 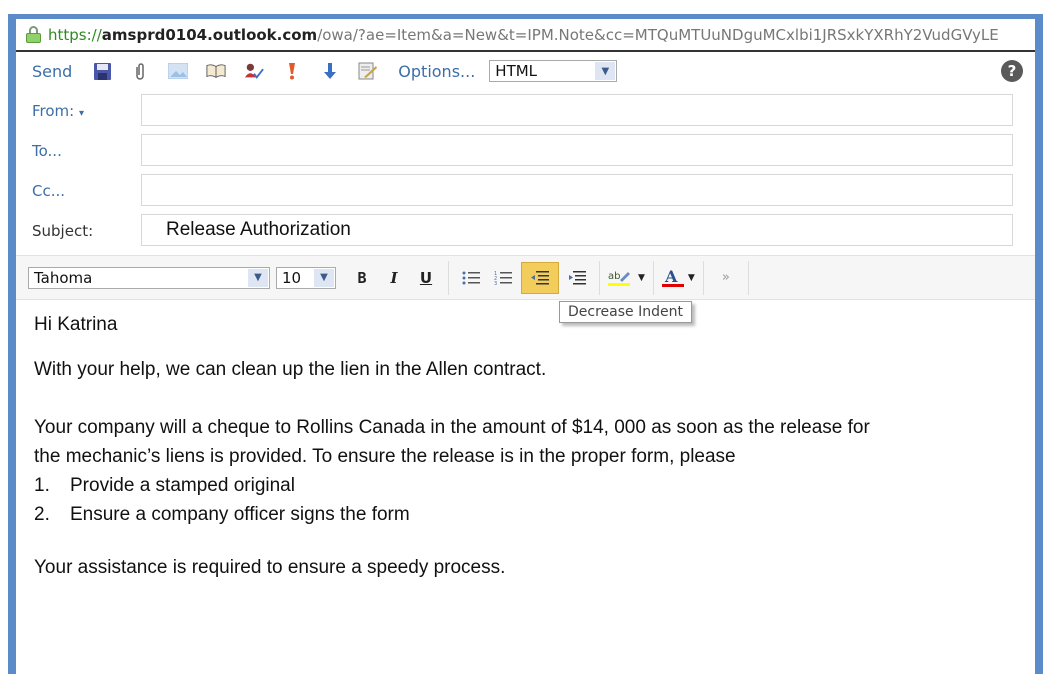 I want to click on url-protocol: https://, so click(x=75, y=34).